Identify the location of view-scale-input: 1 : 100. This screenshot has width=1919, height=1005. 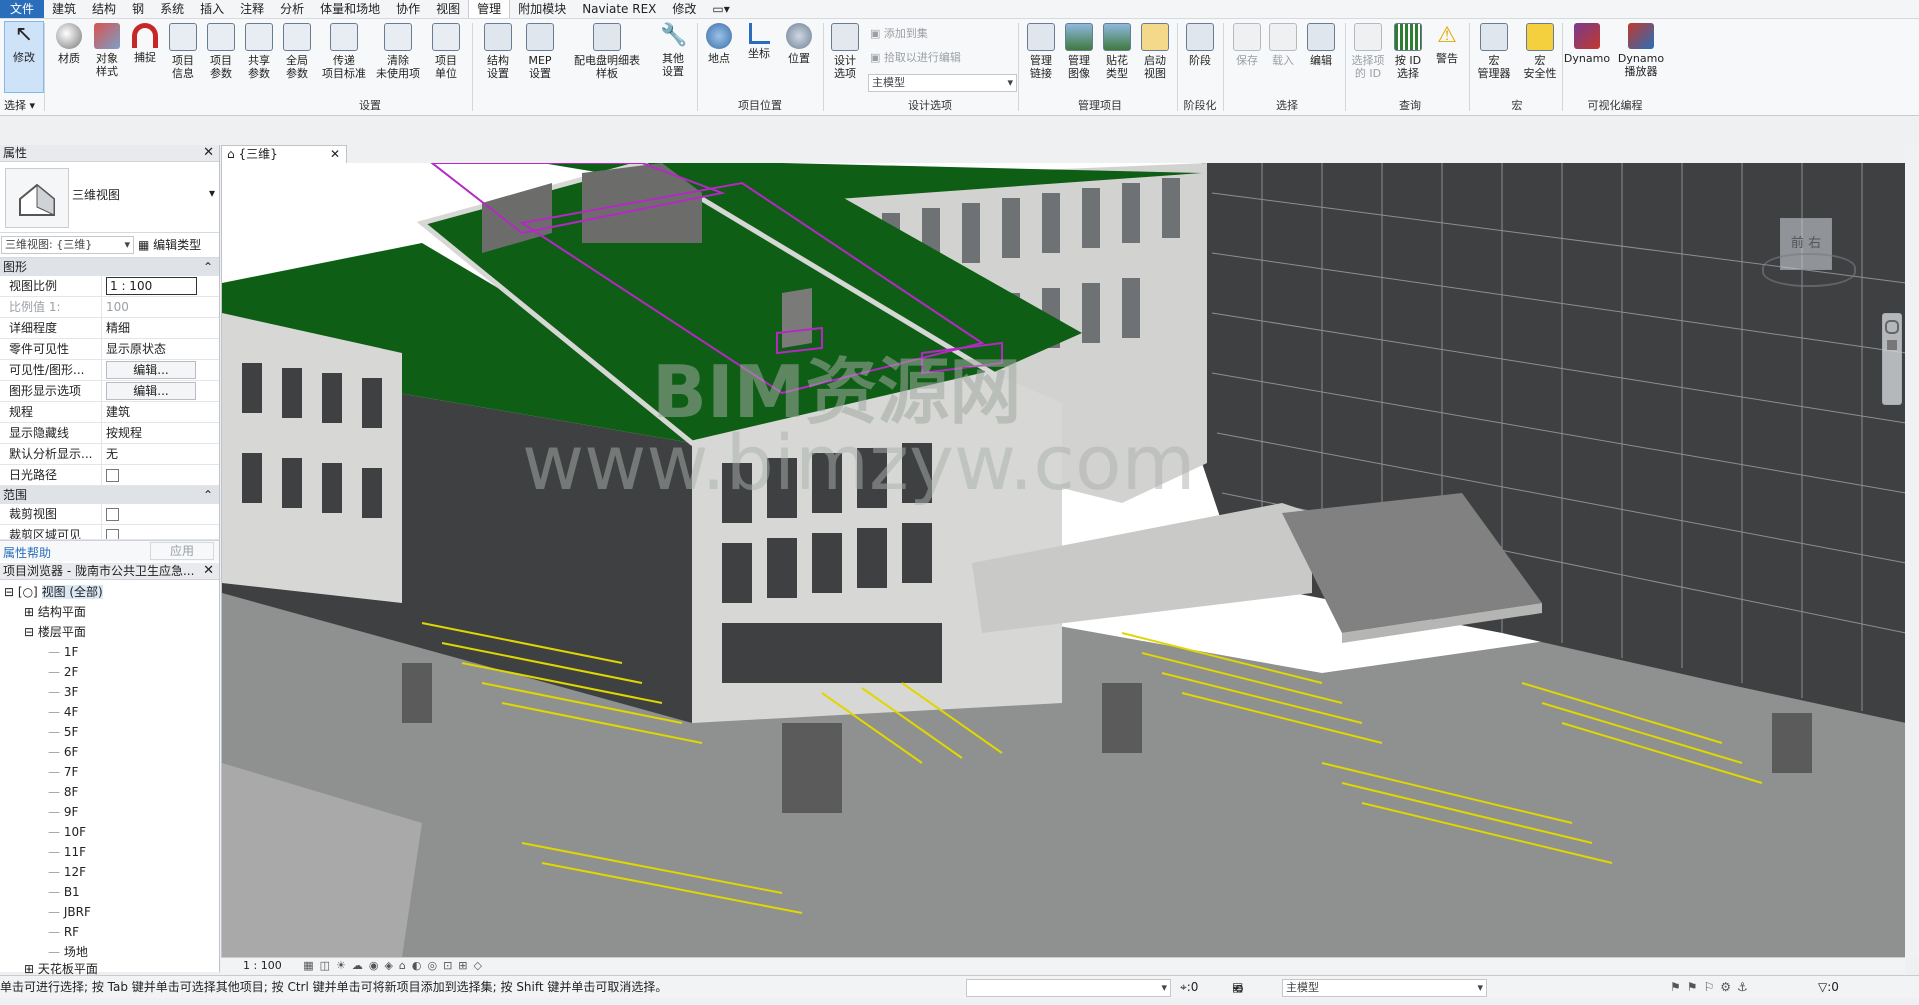
(151, 286).